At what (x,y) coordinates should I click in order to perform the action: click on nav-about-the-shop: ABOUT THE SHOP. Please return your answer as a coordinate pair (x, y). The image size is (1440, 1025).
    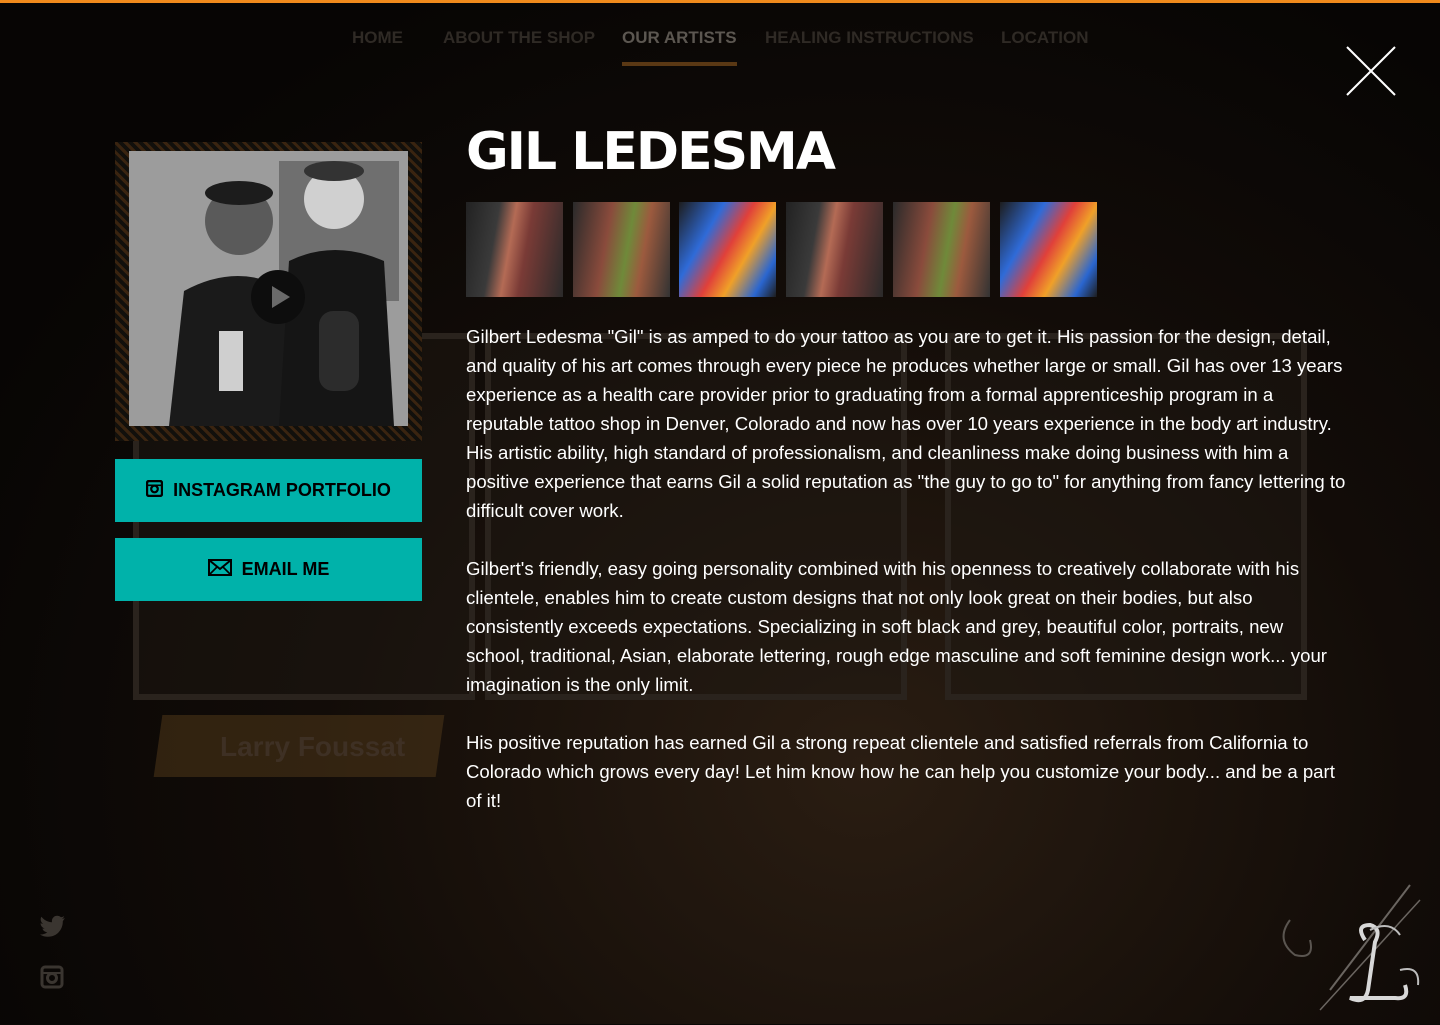
    Looking at the image, I should click on (519, 38).